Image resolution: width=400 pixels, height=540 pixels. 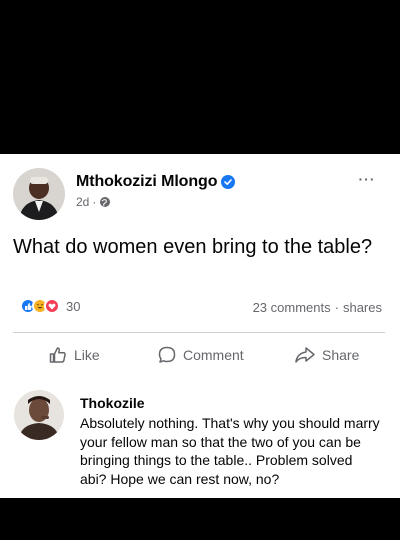 I want to click on thumbs-up-icon, so click(x=58, y=355).